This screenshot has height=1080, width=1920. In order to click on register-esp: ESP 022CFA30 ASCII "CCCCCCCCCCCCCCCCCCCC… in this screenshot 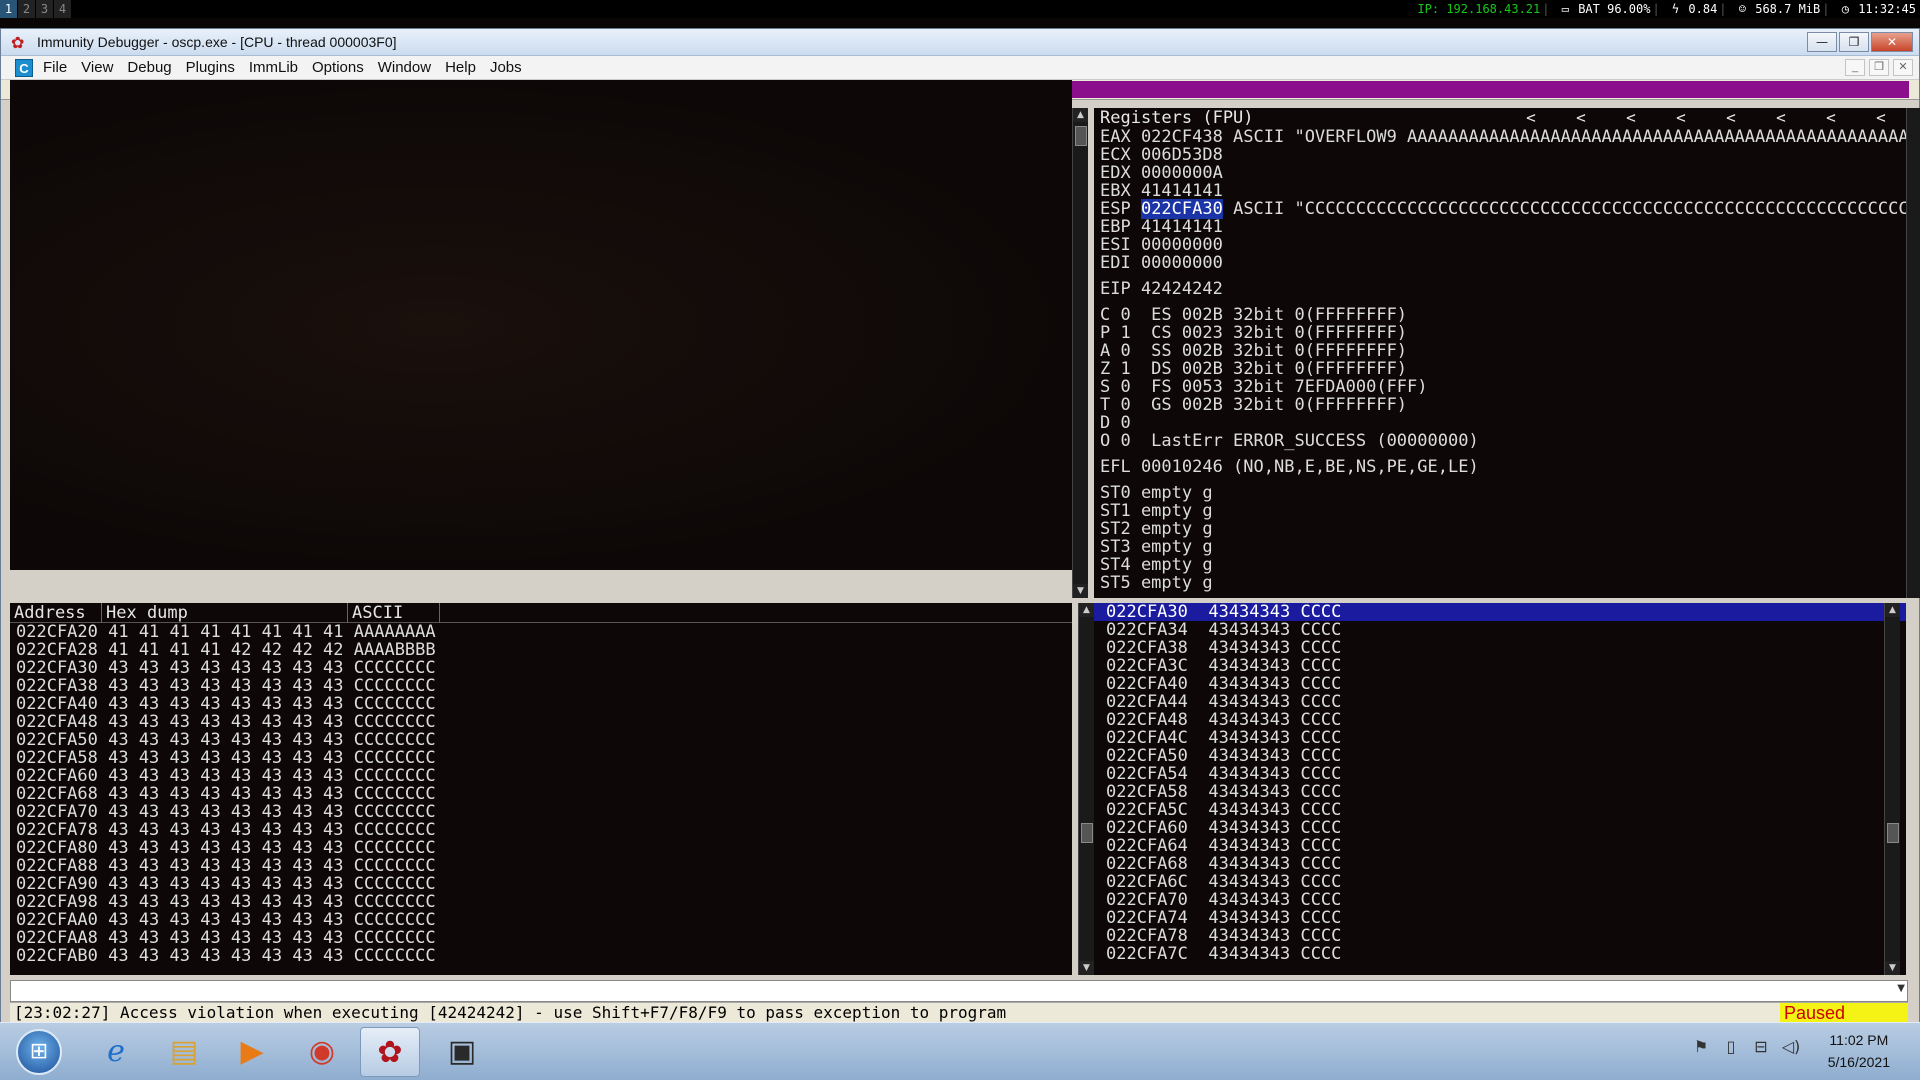, I will do `click(1500, 209)`.